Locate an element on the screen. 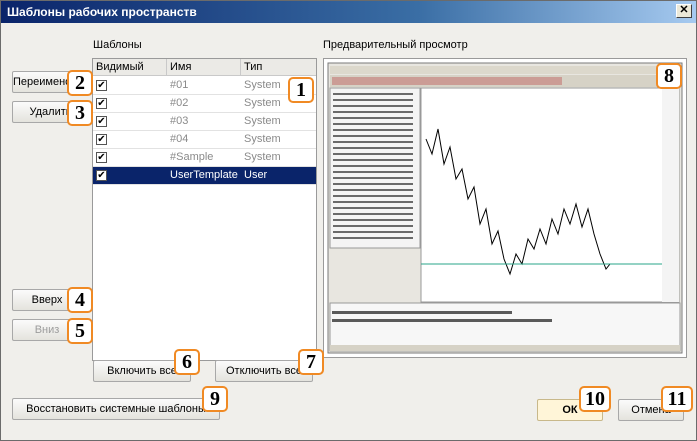  annotation-badge-4: 4 is located at coordinates (80, 300).